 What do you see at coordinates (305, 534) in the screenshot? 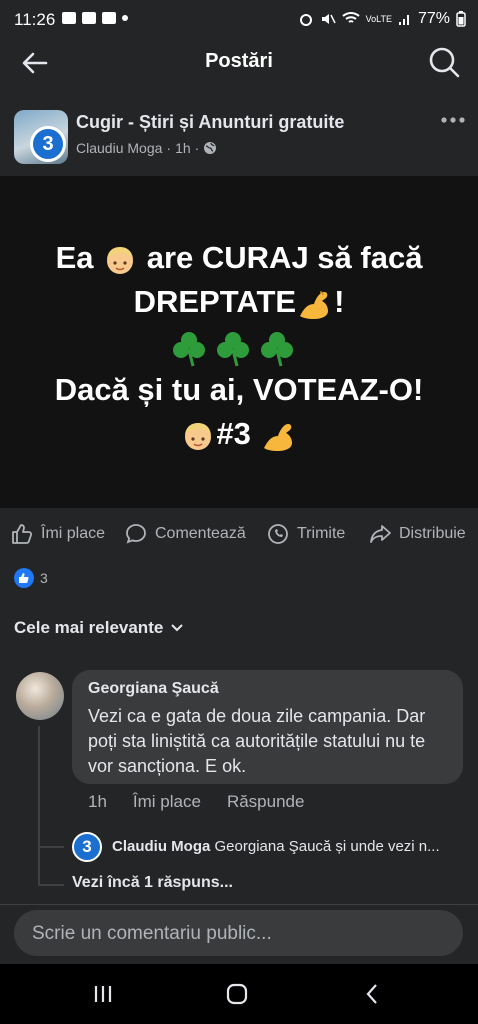
I see `send-button: Trimite` at bounding box center [305, 534].